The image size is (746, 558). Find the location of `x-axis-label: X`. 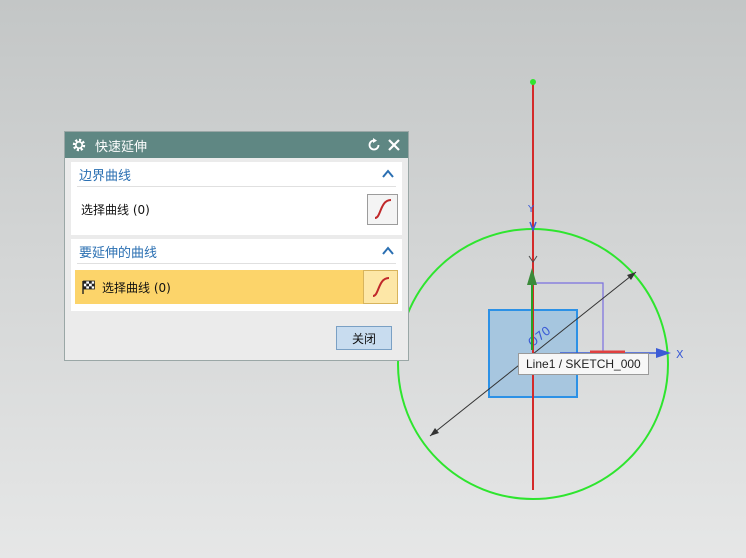

x-axis-label: X is located at coordinates (680, 354).